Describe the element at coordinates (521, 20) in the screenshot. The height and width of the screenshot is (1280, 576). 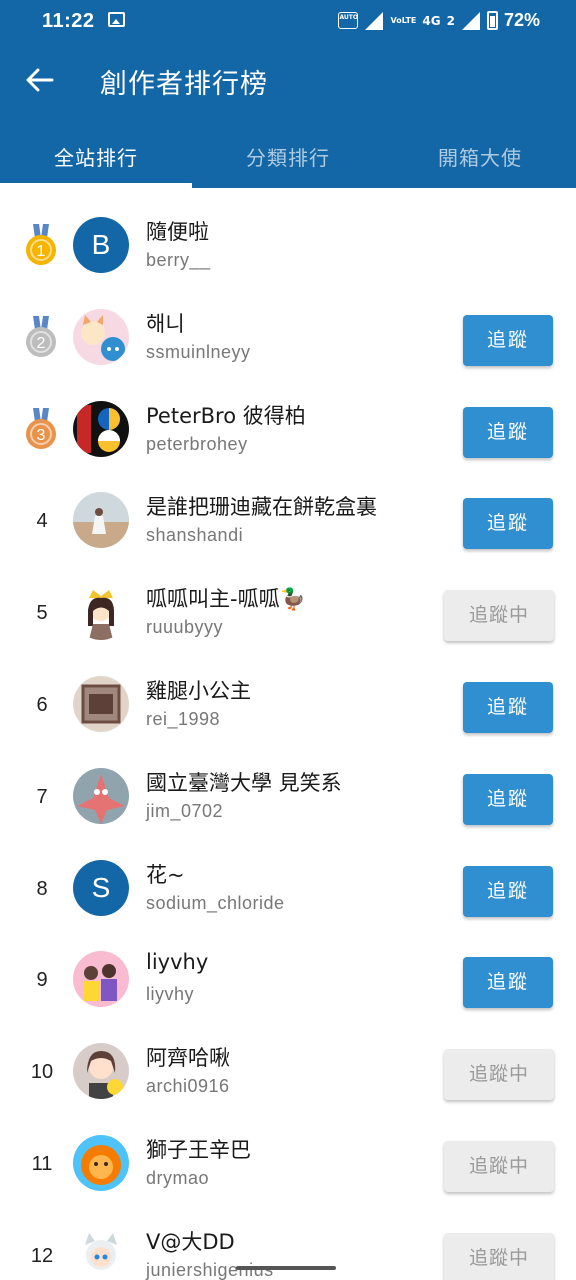
I see `battery-percent: 72%` at that location.